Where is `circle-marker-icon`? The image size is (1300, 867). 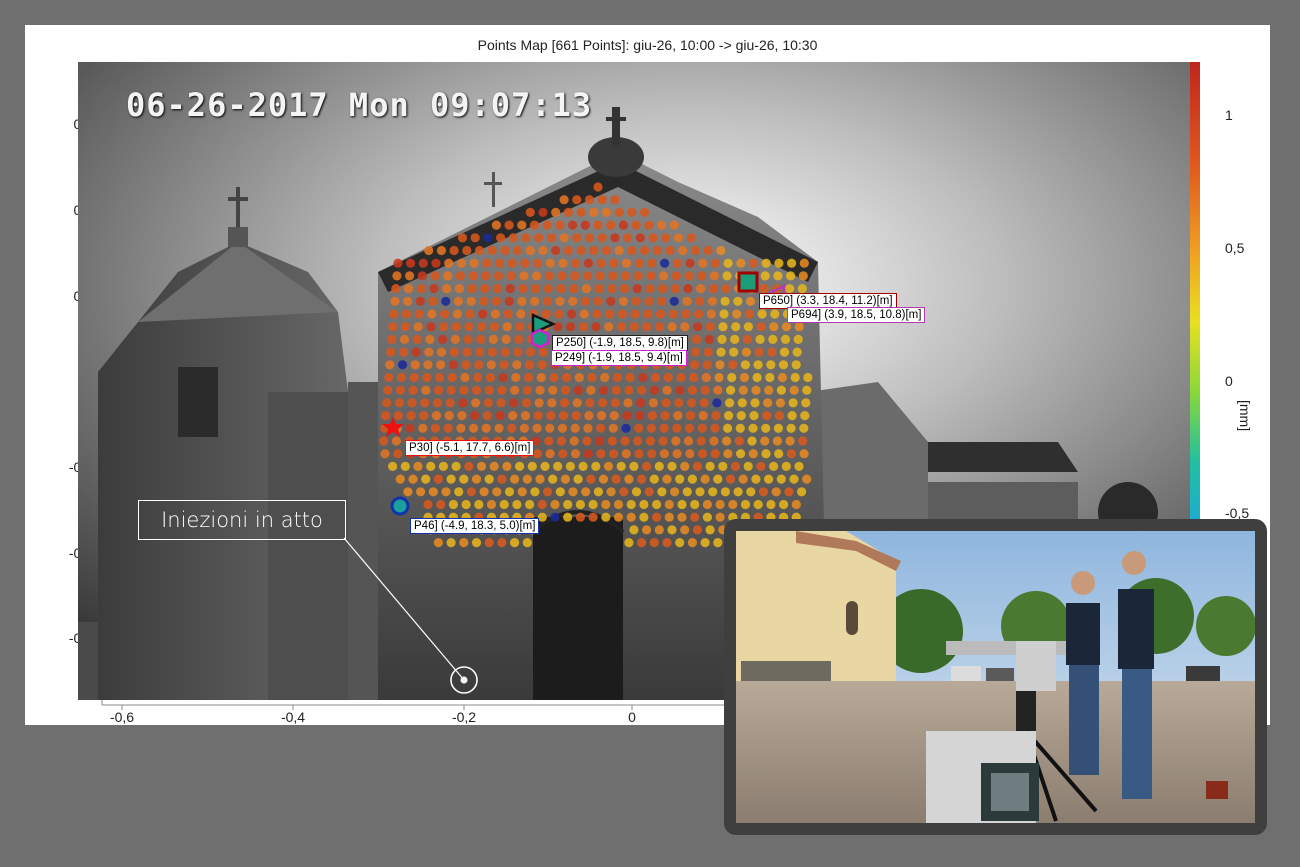 circle-marker-icon is located at coordinates (400, 506).